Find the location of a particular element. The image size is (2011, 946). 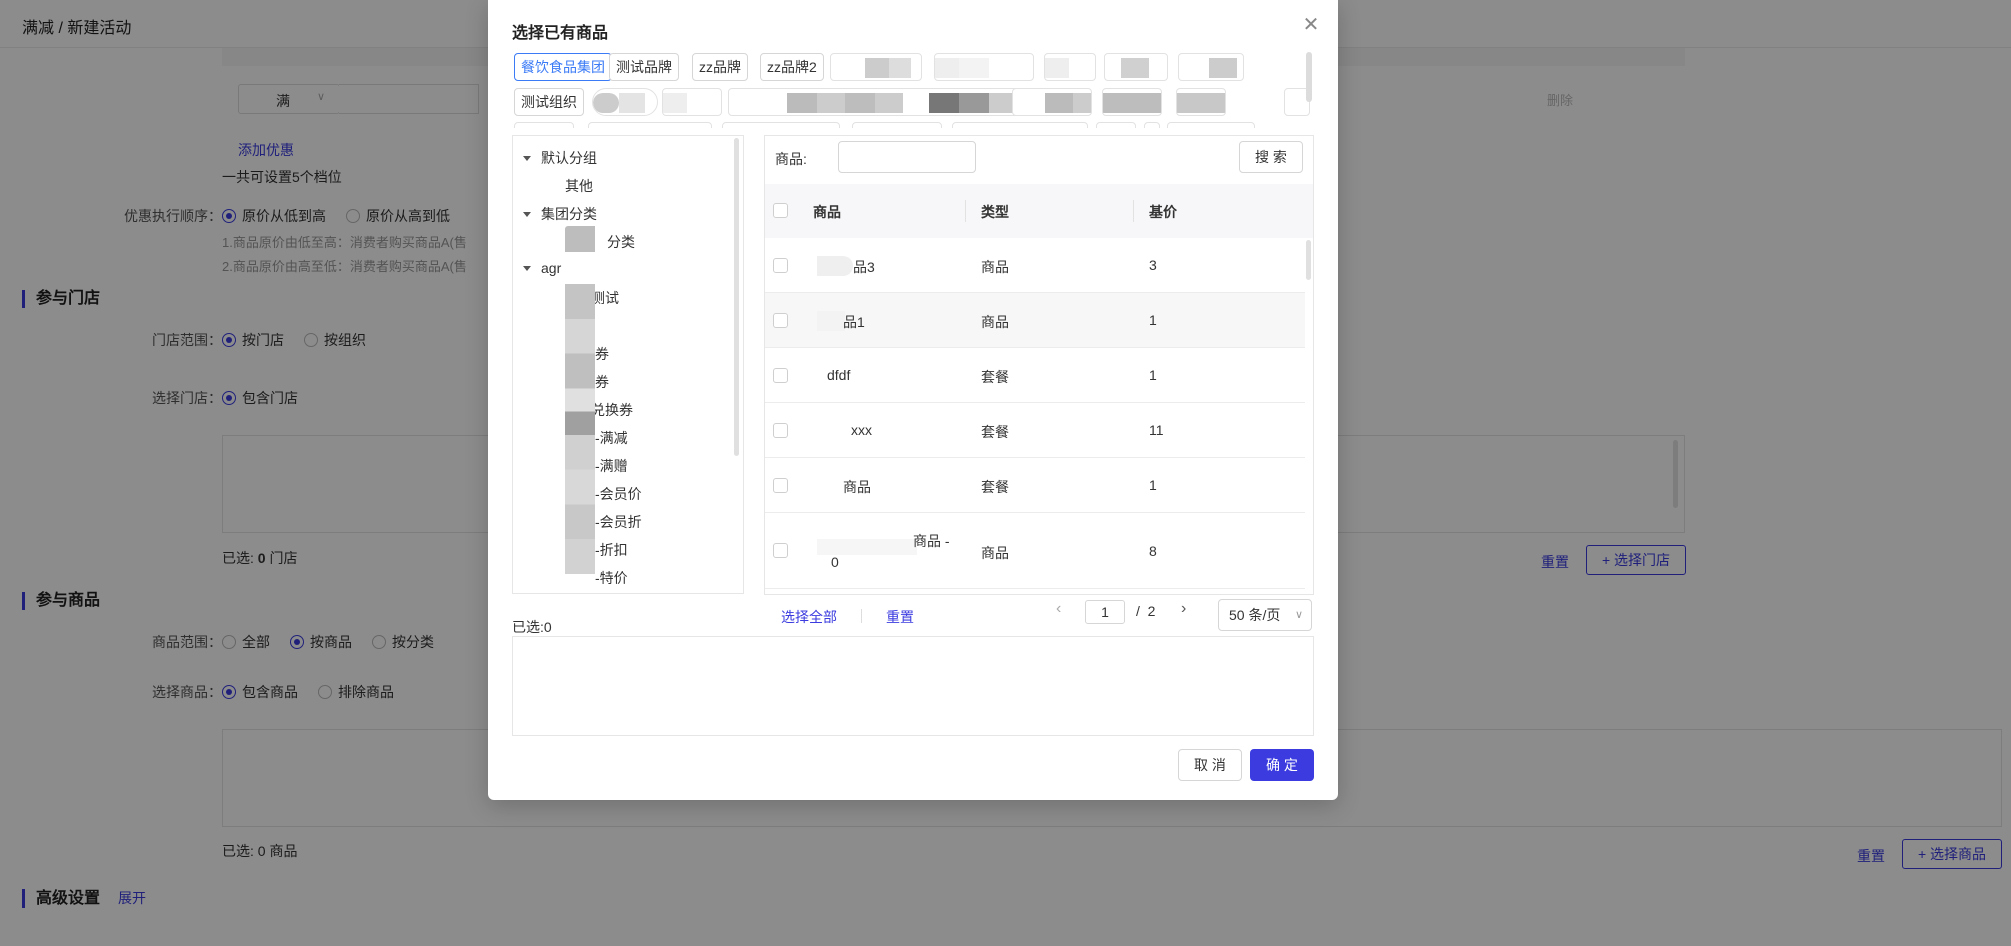

page-total-number: 2 is located at coordinates (1151, 611).